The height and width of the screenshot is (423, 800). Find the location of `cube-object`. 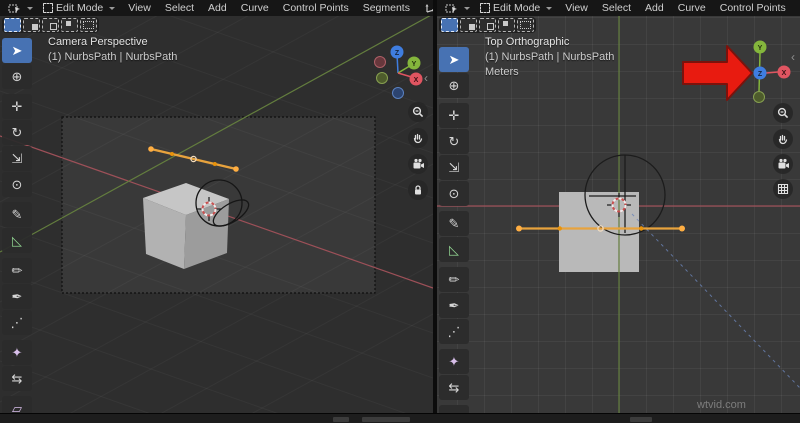

cube-object is located at coordinates (599, 232).